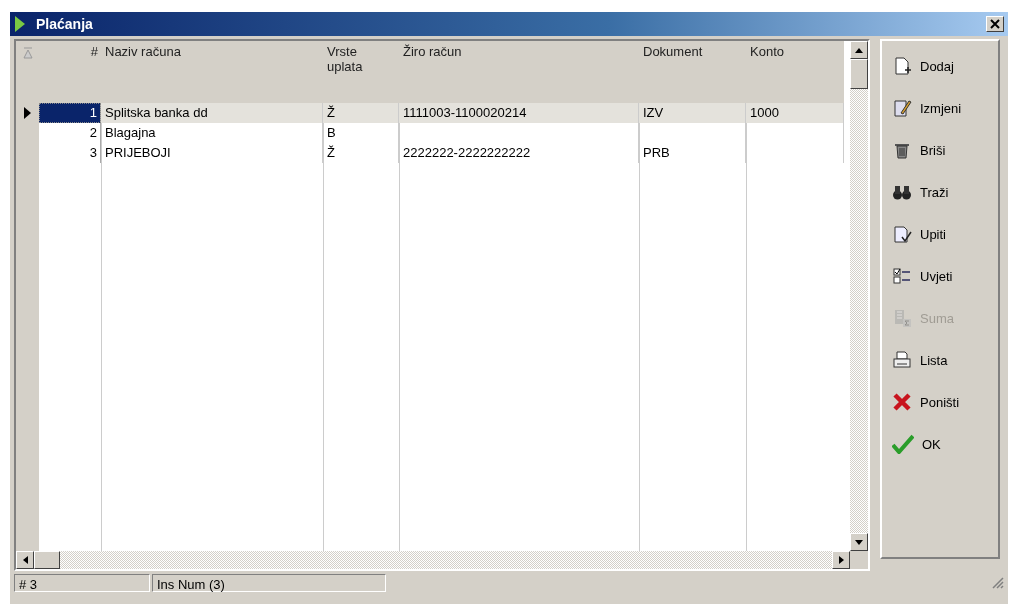 The height and width of the screenshot is (608, 1011). Describe the element at coordinates (902, 66) in the screenshot. I see `new-document-icon` at that location.